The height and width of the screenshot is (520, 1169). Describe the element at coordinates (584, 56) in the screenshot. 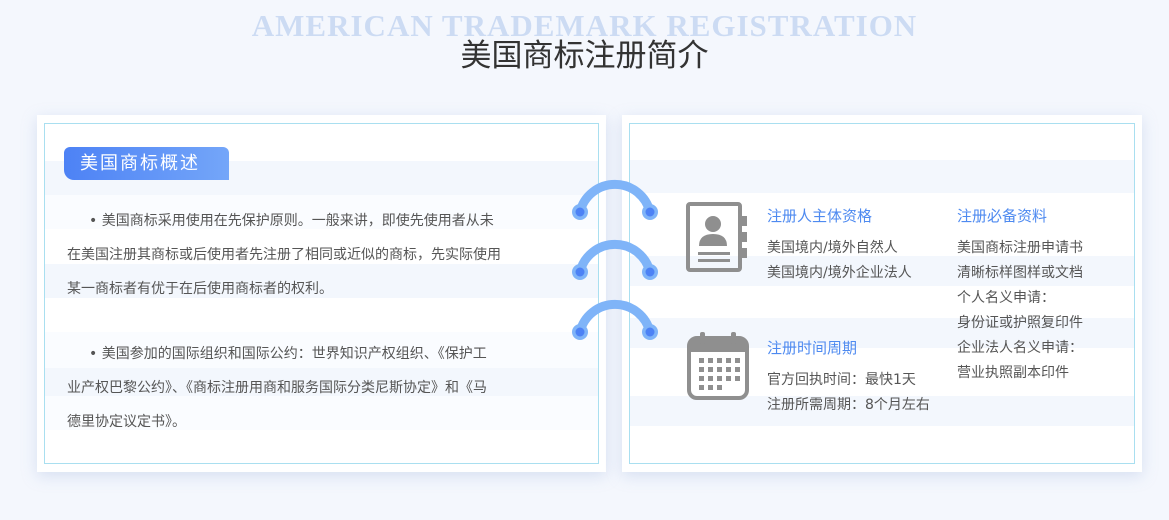

I see `page-title: 美国商标注册简介` at that location.